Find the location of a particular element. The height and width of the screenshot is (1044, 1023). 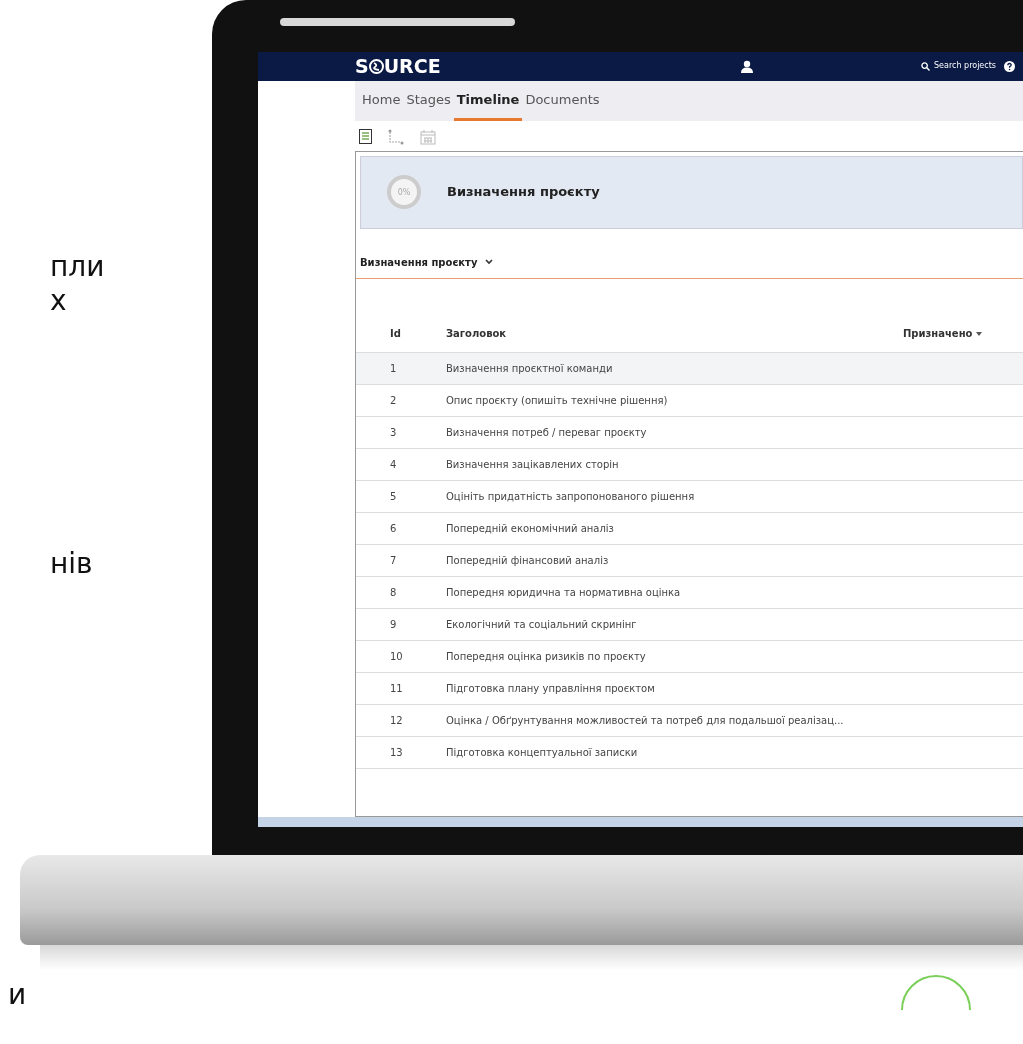

table-cell-text: Попередній фінансовий аналіз is located at coordinates (528, 560).